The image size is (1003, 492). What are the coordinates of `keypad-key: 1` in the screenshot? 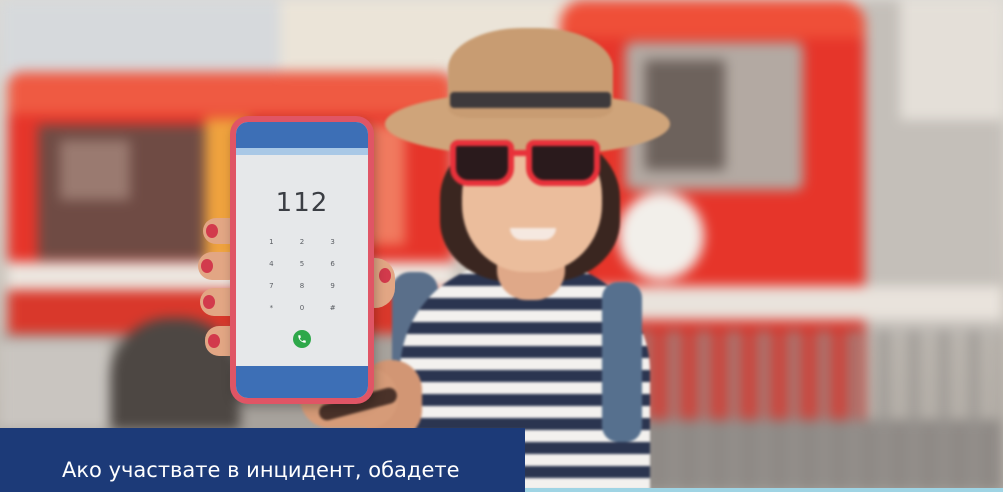 It's located at (271, 242).